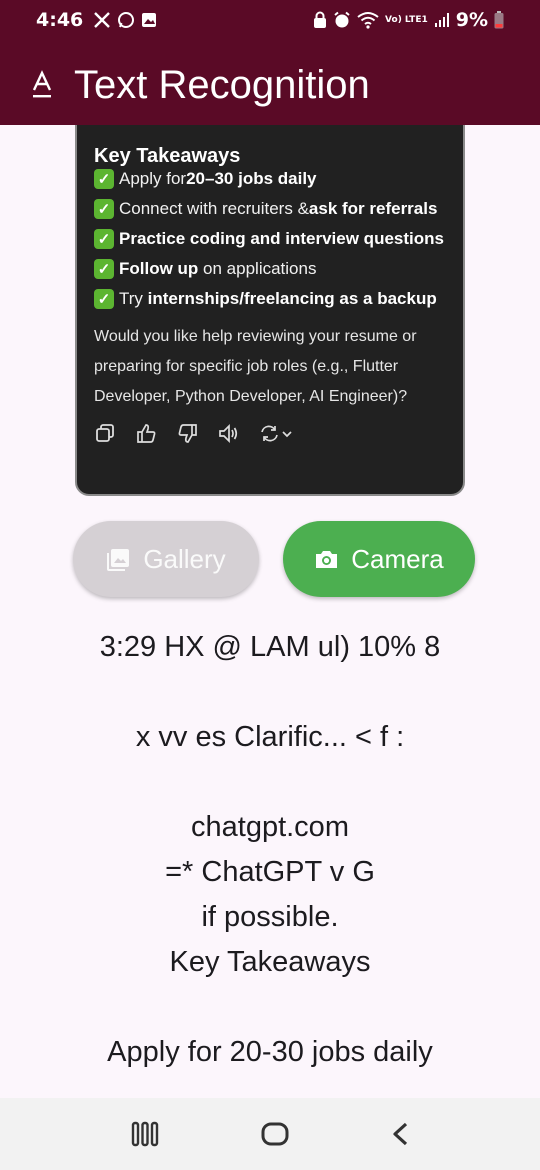  I want to click on bullet-bold-text: Follow up, so click(159, 268).